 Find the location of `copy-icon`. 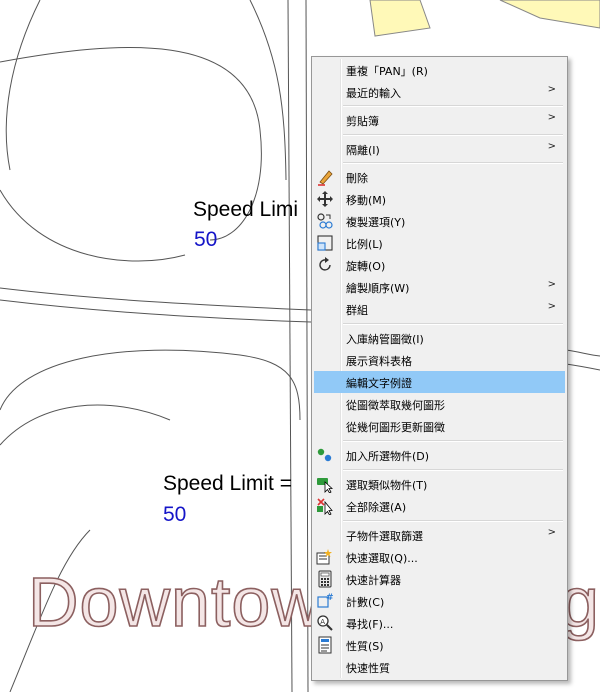

copy-icon is located at coordinates (325, 221).